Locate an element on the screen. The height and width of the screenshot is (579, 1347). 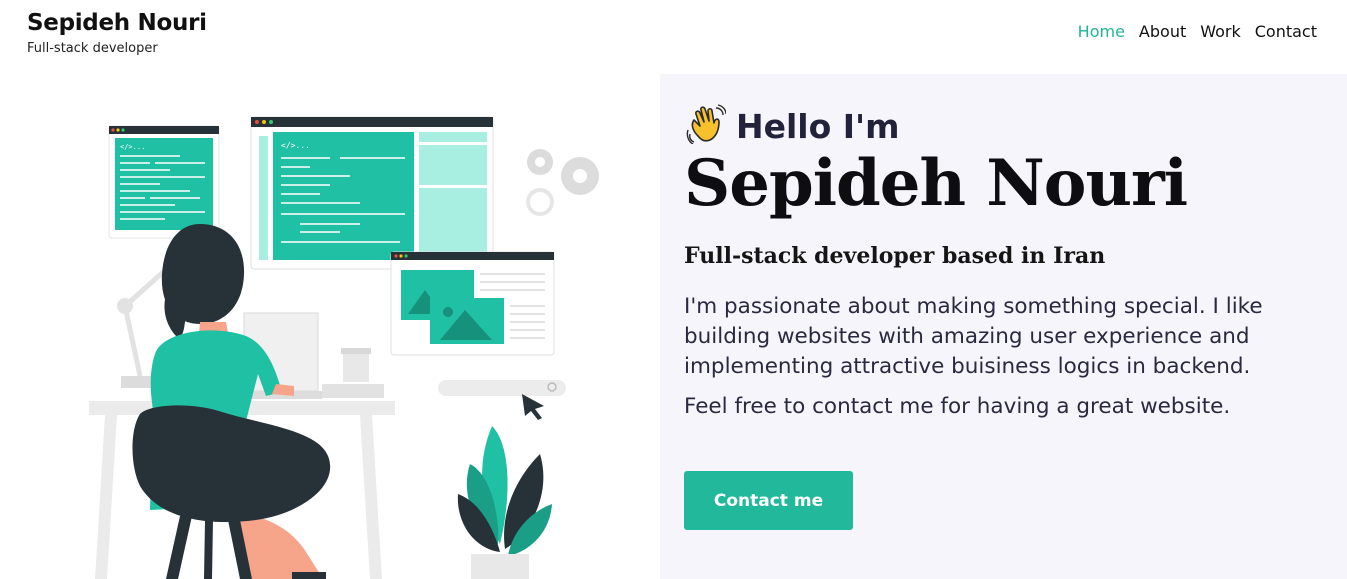
search-bar-graphic is located at coordinates (502, 388).